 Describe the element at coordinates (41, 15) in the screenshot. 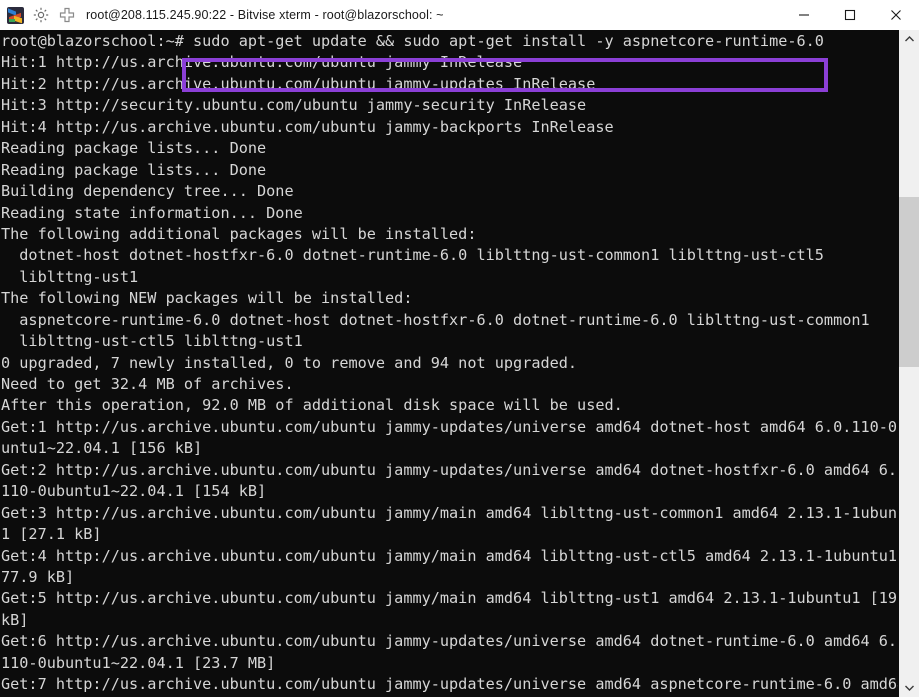

I see `gear-icon` at that location.